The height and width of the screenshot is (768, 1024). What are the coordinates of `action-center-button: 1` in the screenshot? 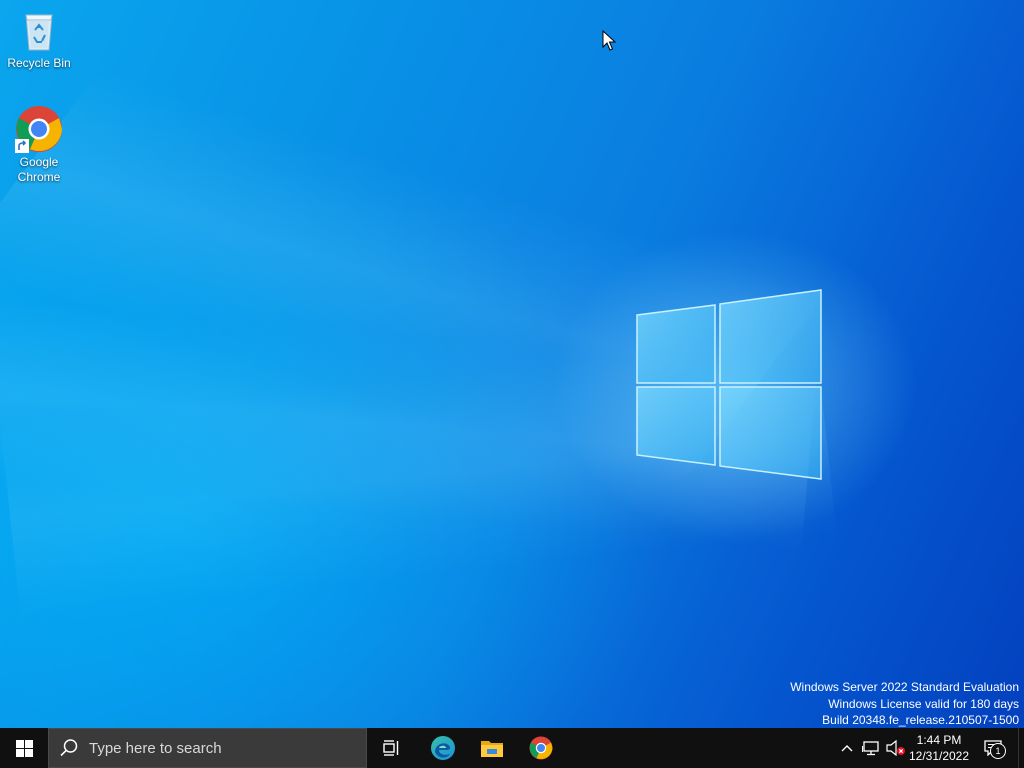 It's located at (993, 748).